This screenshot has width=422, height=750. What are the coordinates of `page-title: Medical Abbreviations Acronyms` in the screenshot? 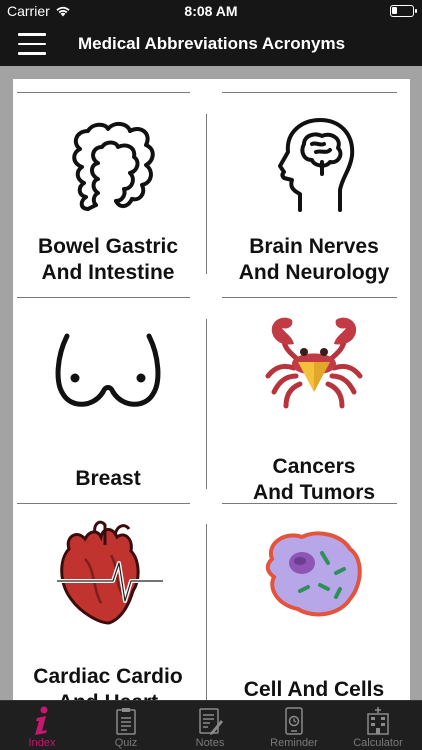 It's located at (212, 43).